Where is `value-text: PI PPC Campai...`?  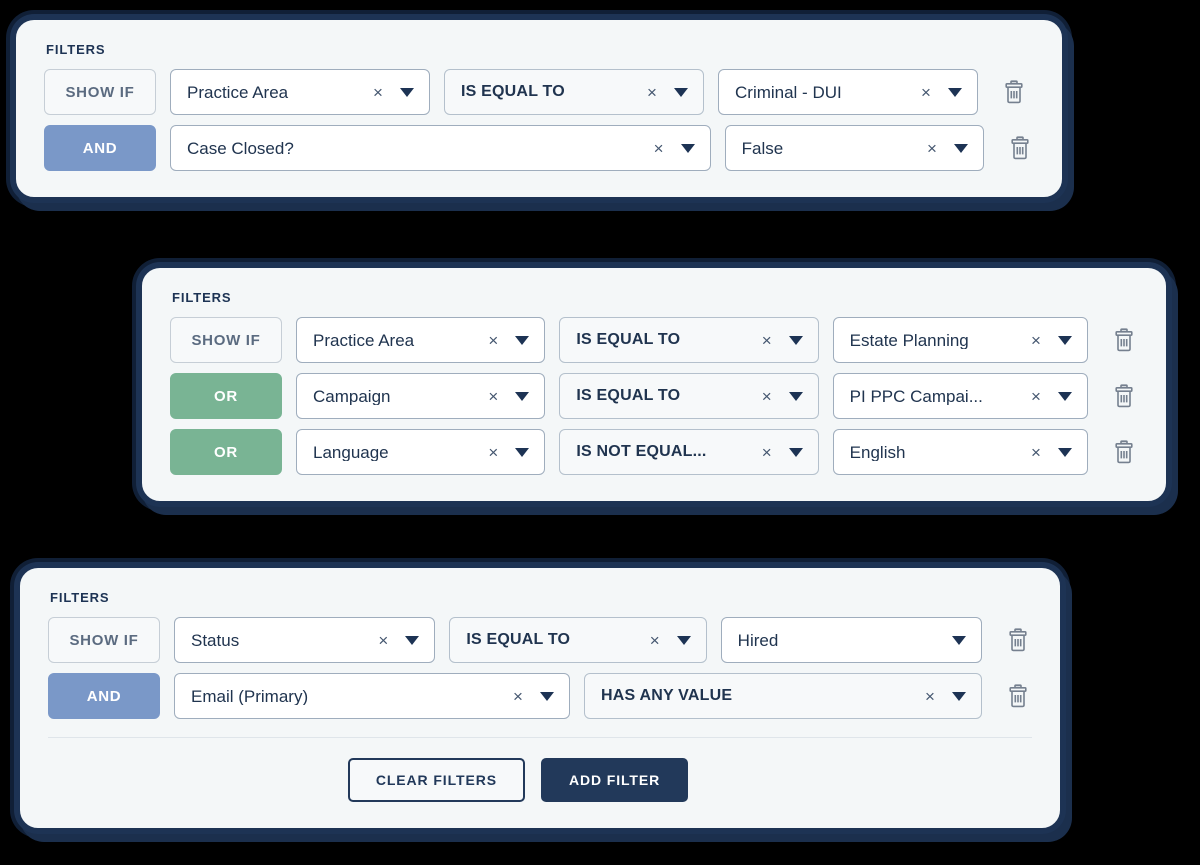
value-text: PI PPC Campai... is located at coordinates (916, 396).